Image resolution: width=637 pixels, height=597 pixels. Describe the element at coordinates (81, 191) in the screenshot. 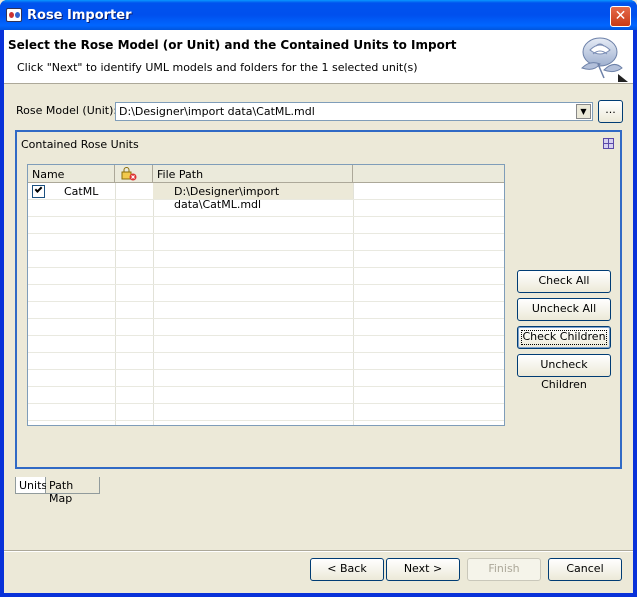

I see `unit-name: CatML` at that location.